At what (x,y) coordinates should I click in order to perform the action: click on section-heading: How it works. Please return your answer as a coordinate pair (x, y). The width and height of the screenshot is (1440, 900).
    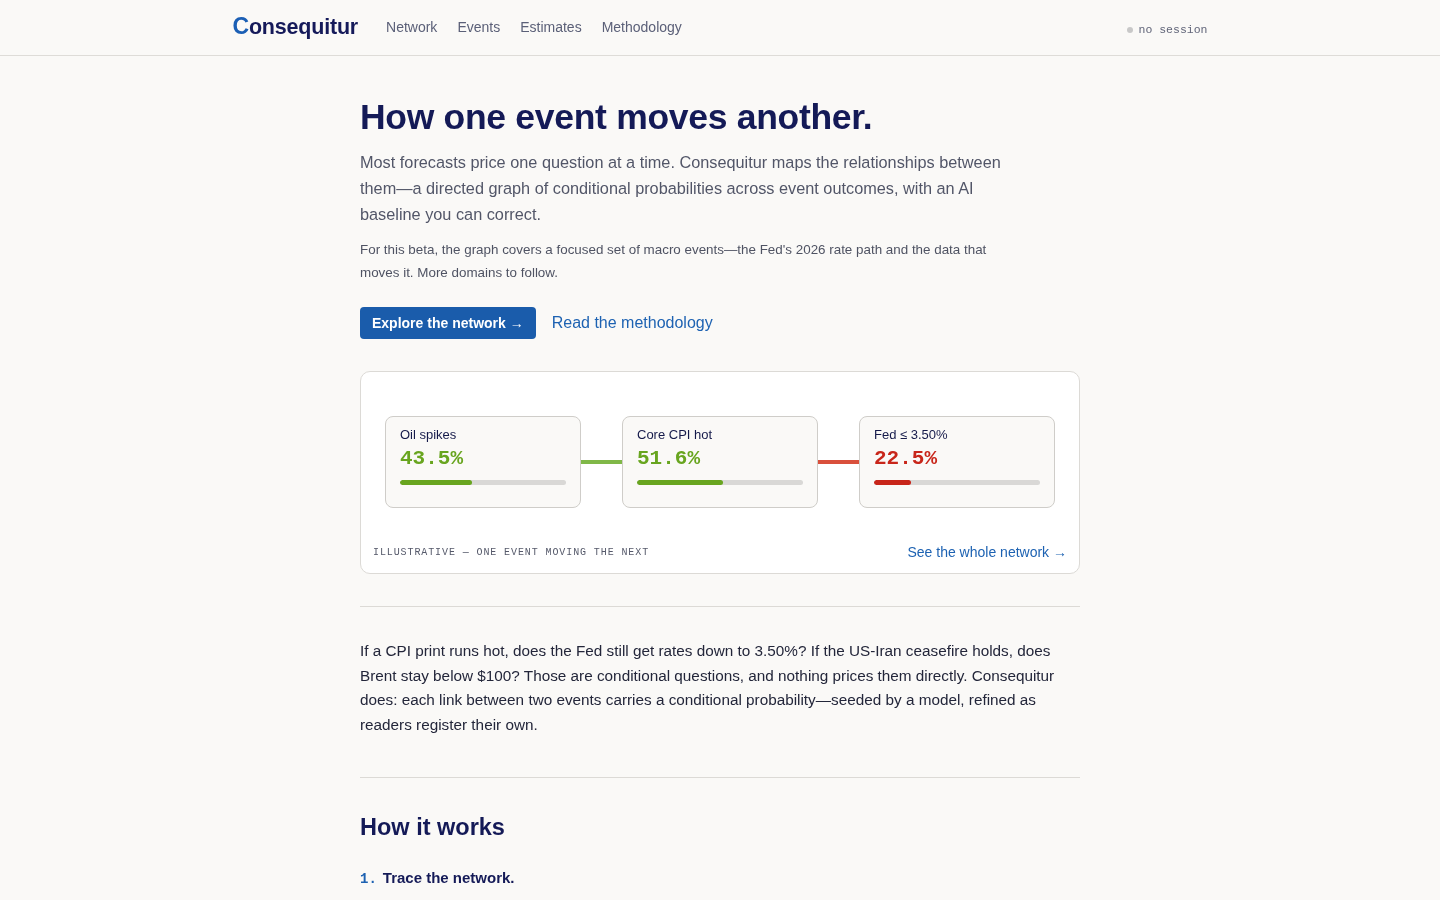
    Looking at the image, I should click on (433, 827).